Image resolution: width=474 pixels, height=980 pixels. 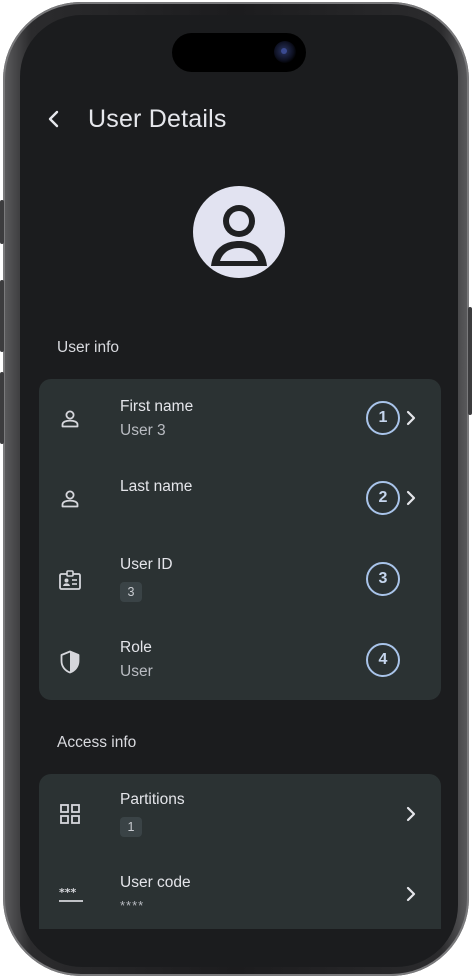 What do you see at coordinates (240, 579) in the screenshot?
I see `list-item-user-id: User ID 3 3` at bounding box center [240, 579].